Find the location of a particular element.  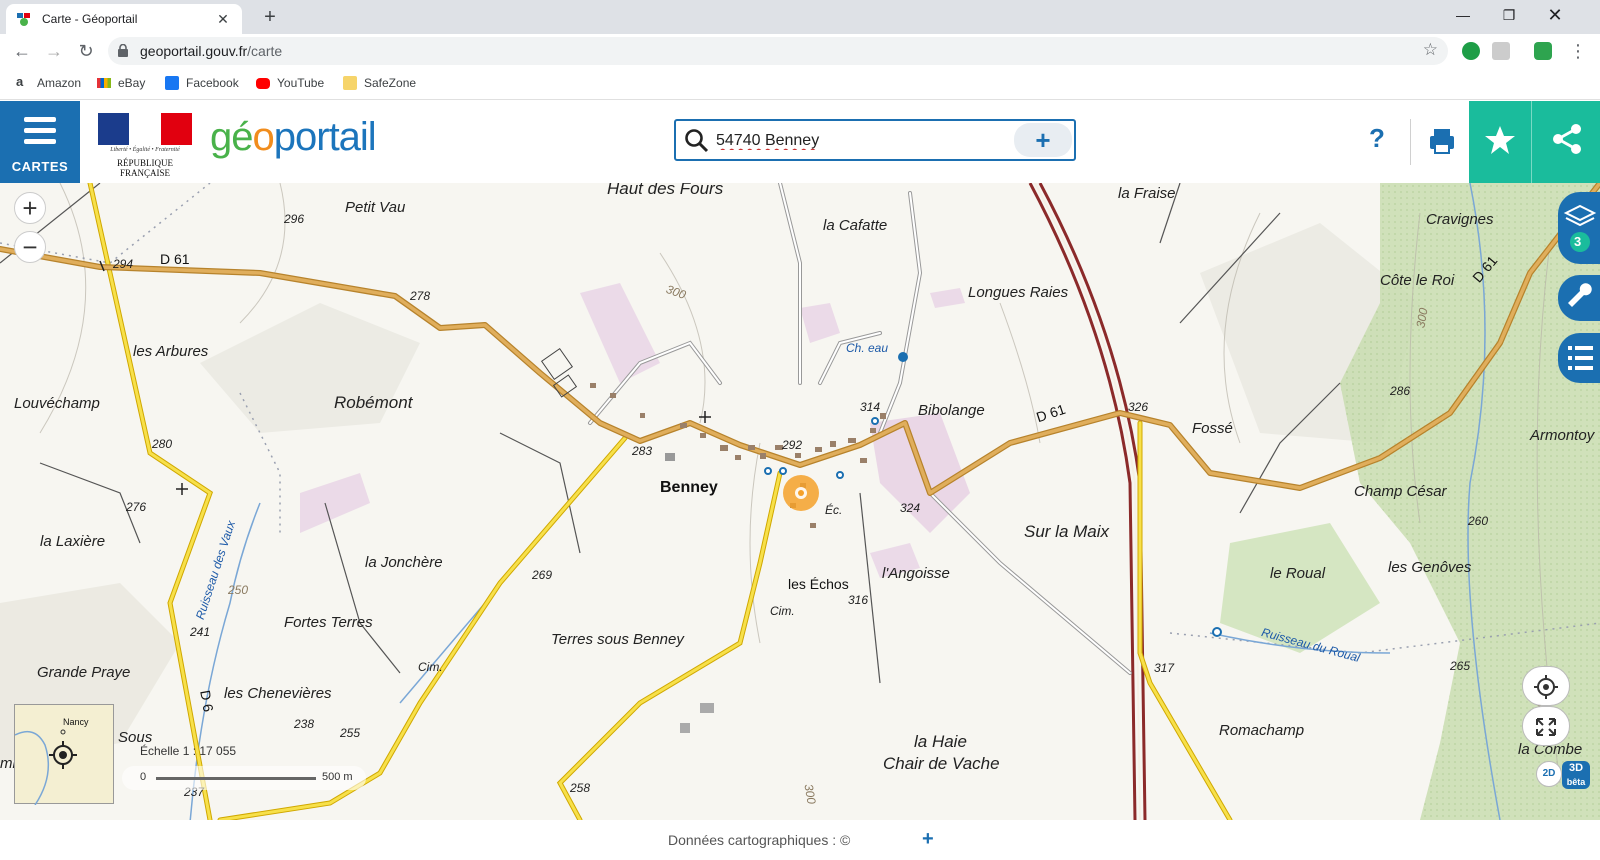

star-icon is located at coordinates (1500, 140).